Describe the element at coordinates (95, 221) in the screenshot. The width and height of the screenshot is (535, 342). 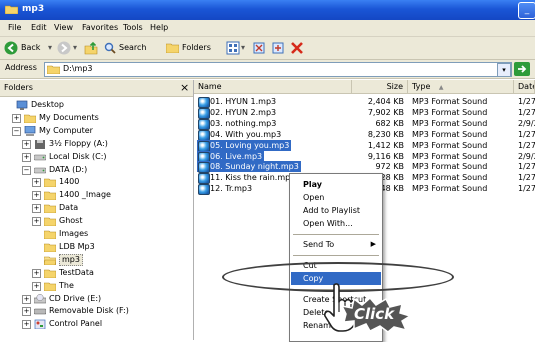
I see `tree-item-ghost: + Ghost` at that location.